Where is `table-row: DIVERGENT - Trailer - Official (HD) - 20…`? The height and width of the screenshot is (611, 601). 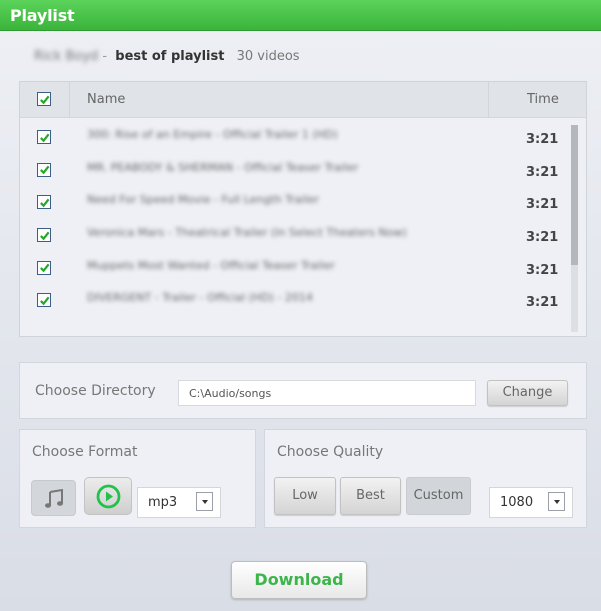
table-row: DIVERGENT - Trailer - Official (HD) - 20… is located at coordinates (303, 301).